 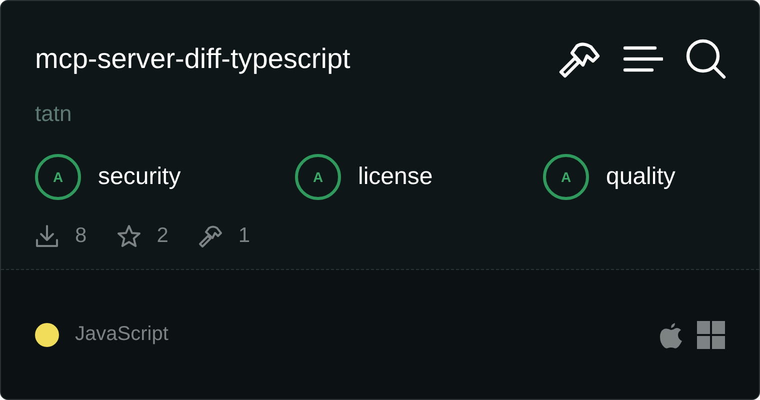 I want to click on language-label: JavaScript, so click(x=121, y=334).